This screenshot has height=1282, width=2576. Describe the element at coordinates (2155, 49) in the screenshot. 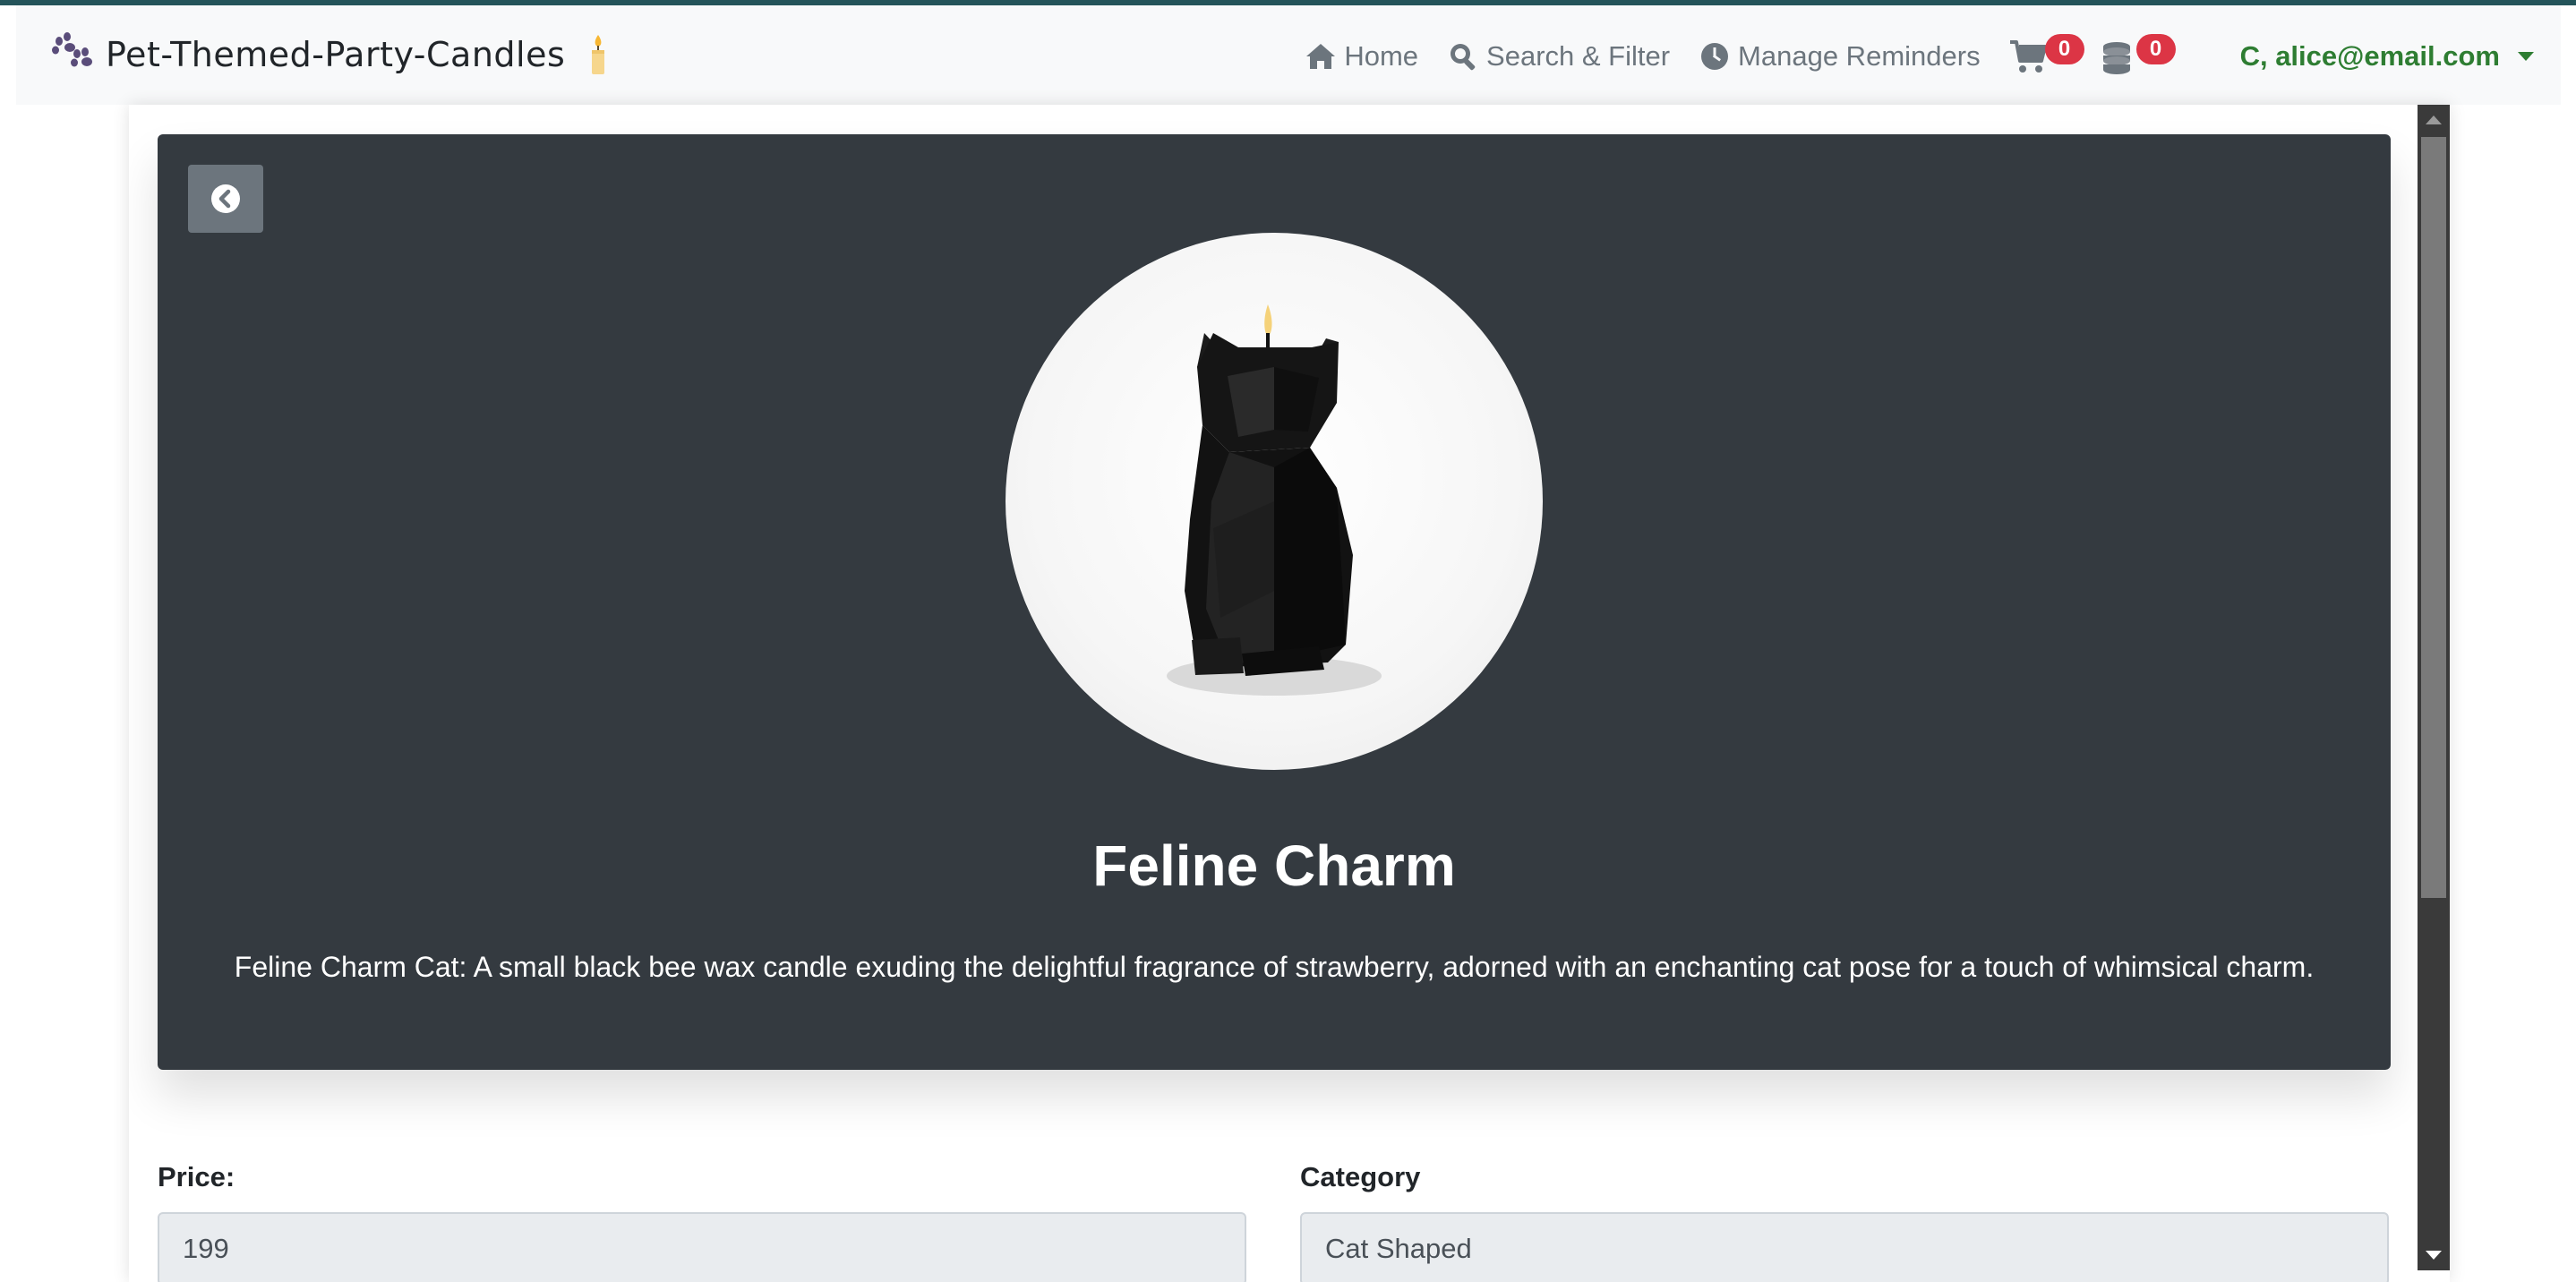

I see `coins-count-badge: 0` at that location.